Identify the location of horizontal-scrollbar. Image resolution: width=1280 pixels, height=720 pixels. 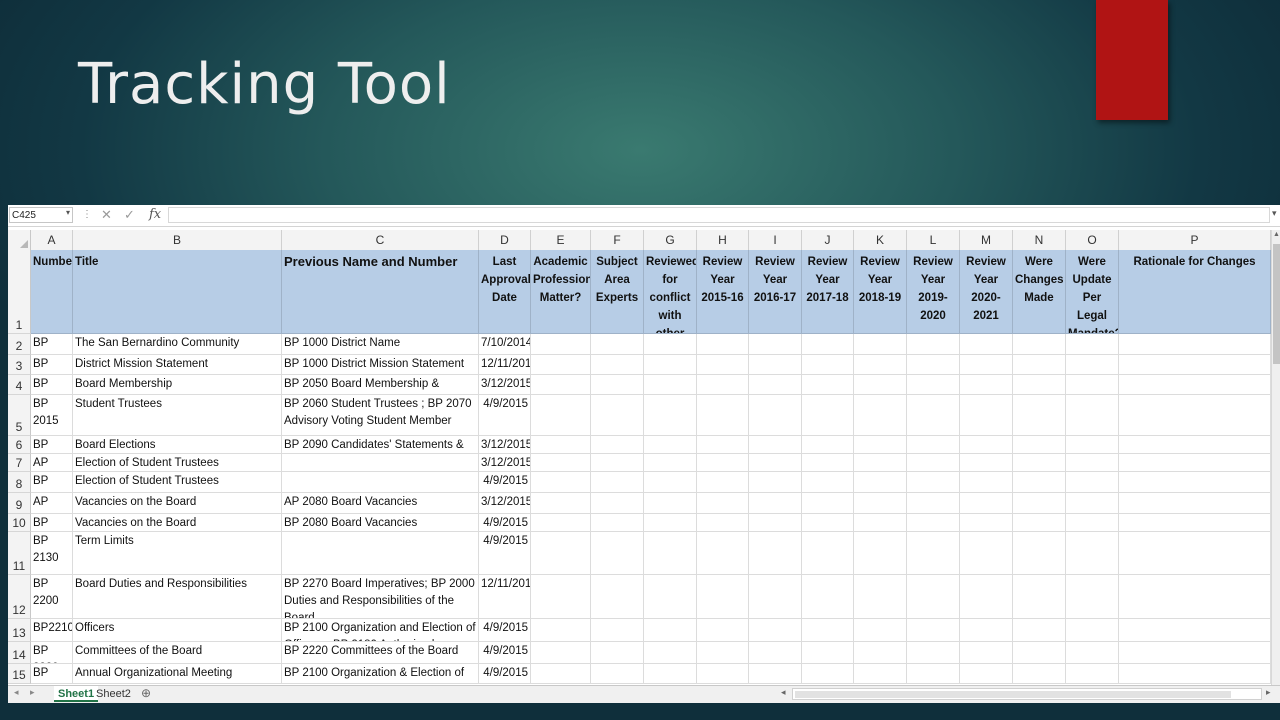
(1027, 694).